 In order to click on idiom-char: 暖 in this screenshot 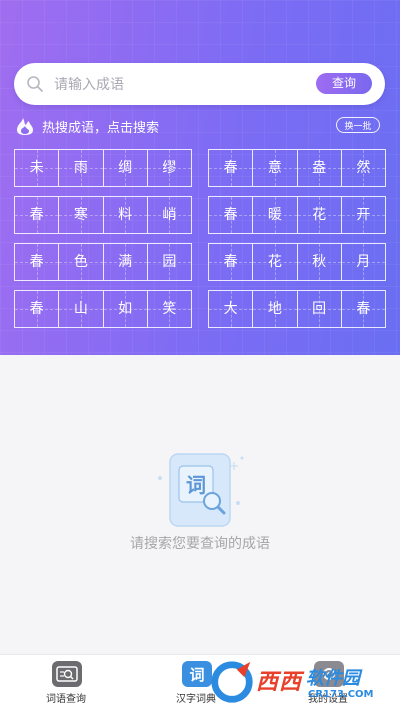, I will do `click(274, 215)`.